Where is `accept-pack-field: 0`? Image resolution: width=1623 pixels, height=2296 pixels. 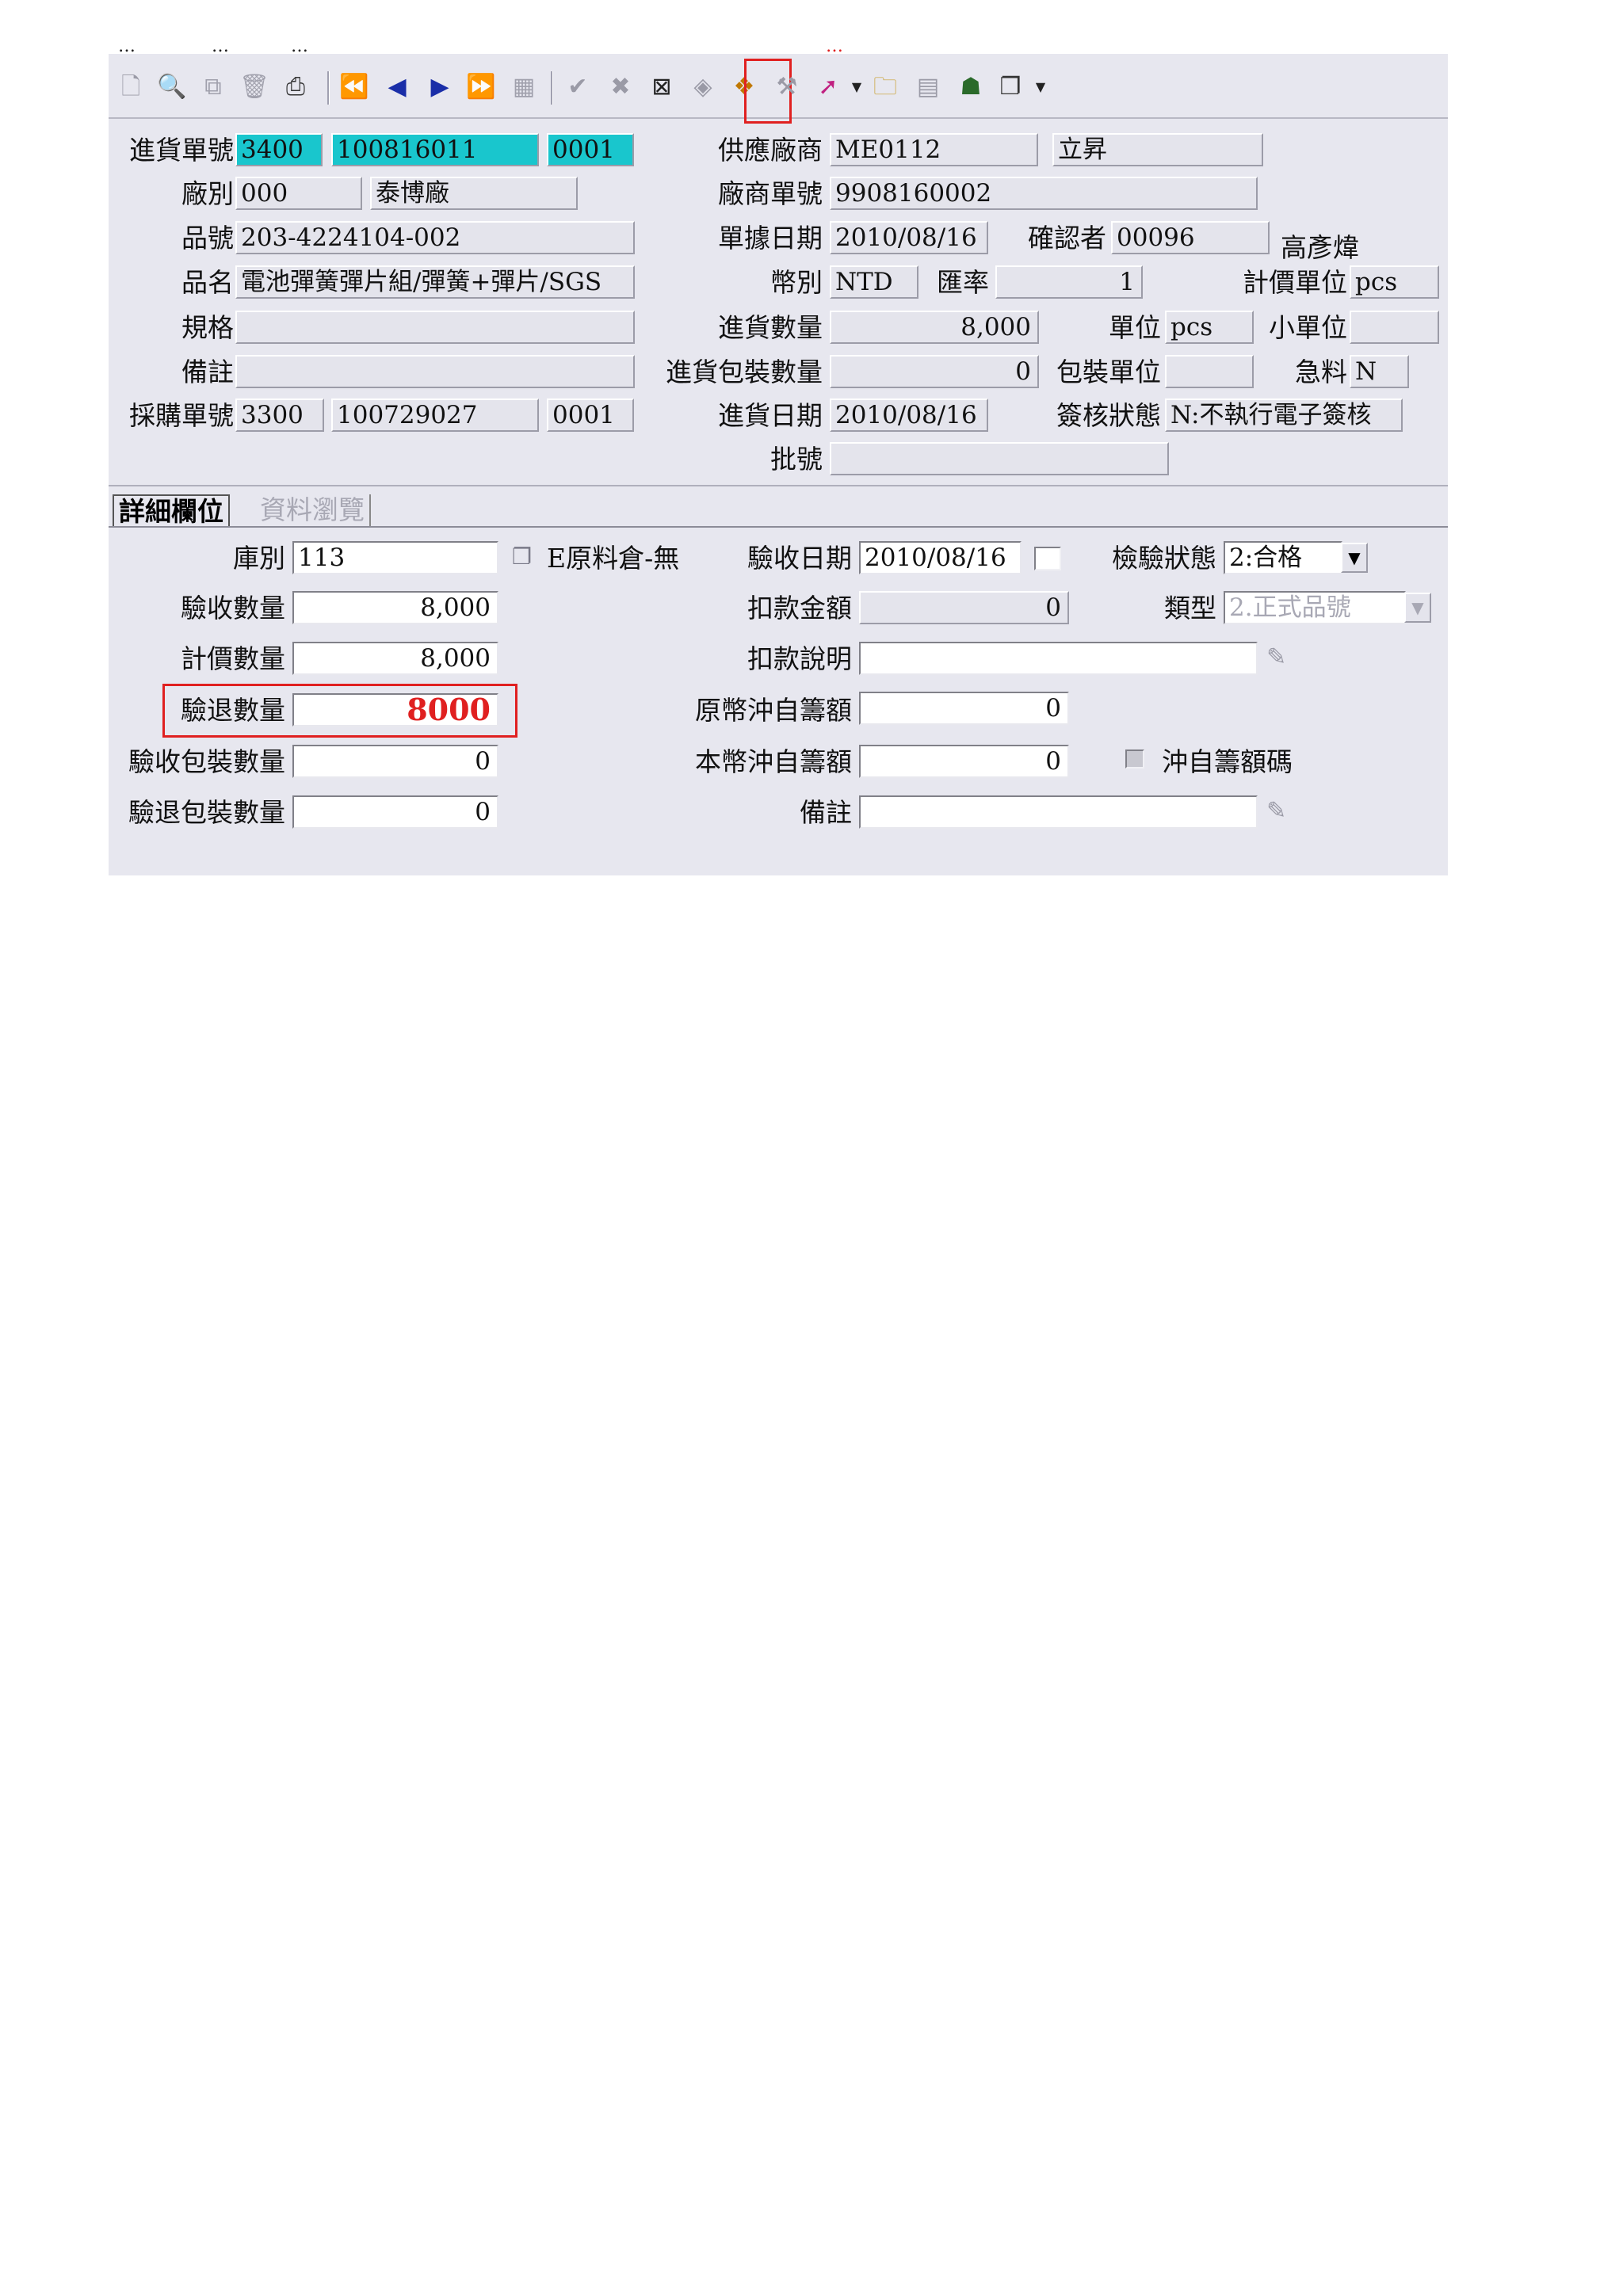
accept-pack-field: 0 is located at coordinates (395, 761).